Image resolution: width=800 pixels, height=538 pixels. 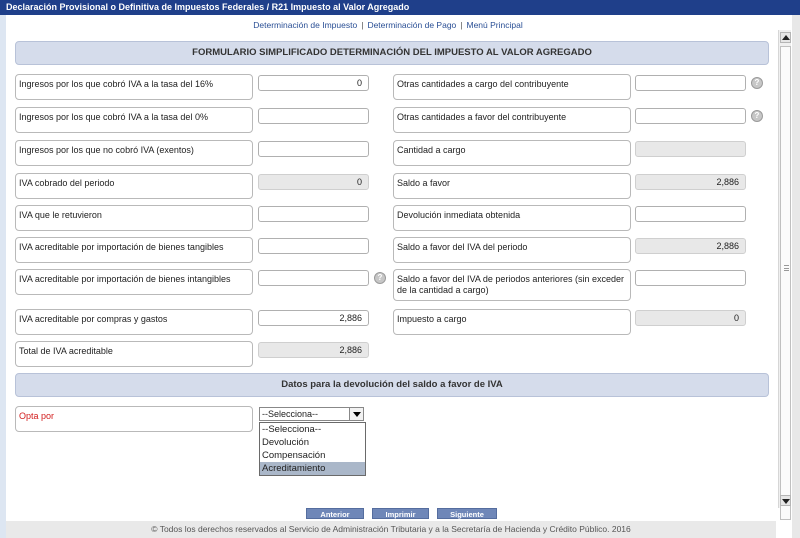 What do you see at coordinates (134, 186) in the screenshot?
I see `label-iva-cobrado: IVA cobrado del periodo` at bounding box center [134, 186].